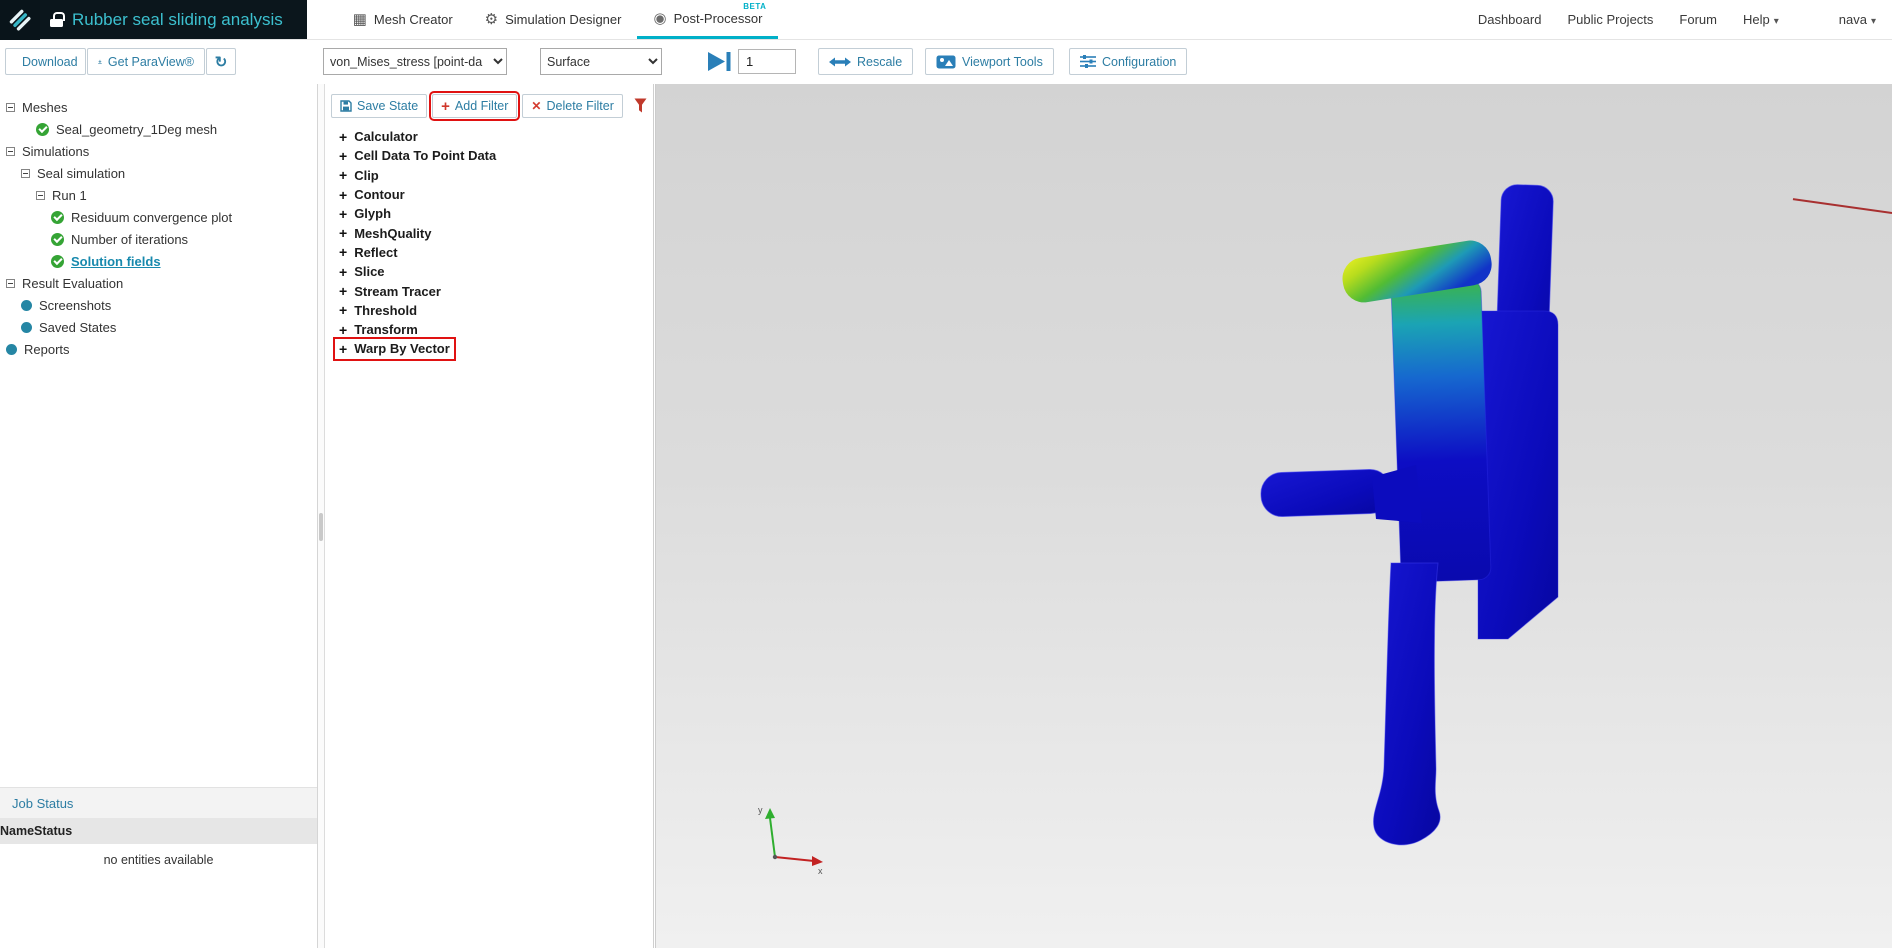  What do you see at coordinates (415, 61) in the screenshot?
I see `field-select: von_Mises_stress [point-da` at bounding box center [415, 61].